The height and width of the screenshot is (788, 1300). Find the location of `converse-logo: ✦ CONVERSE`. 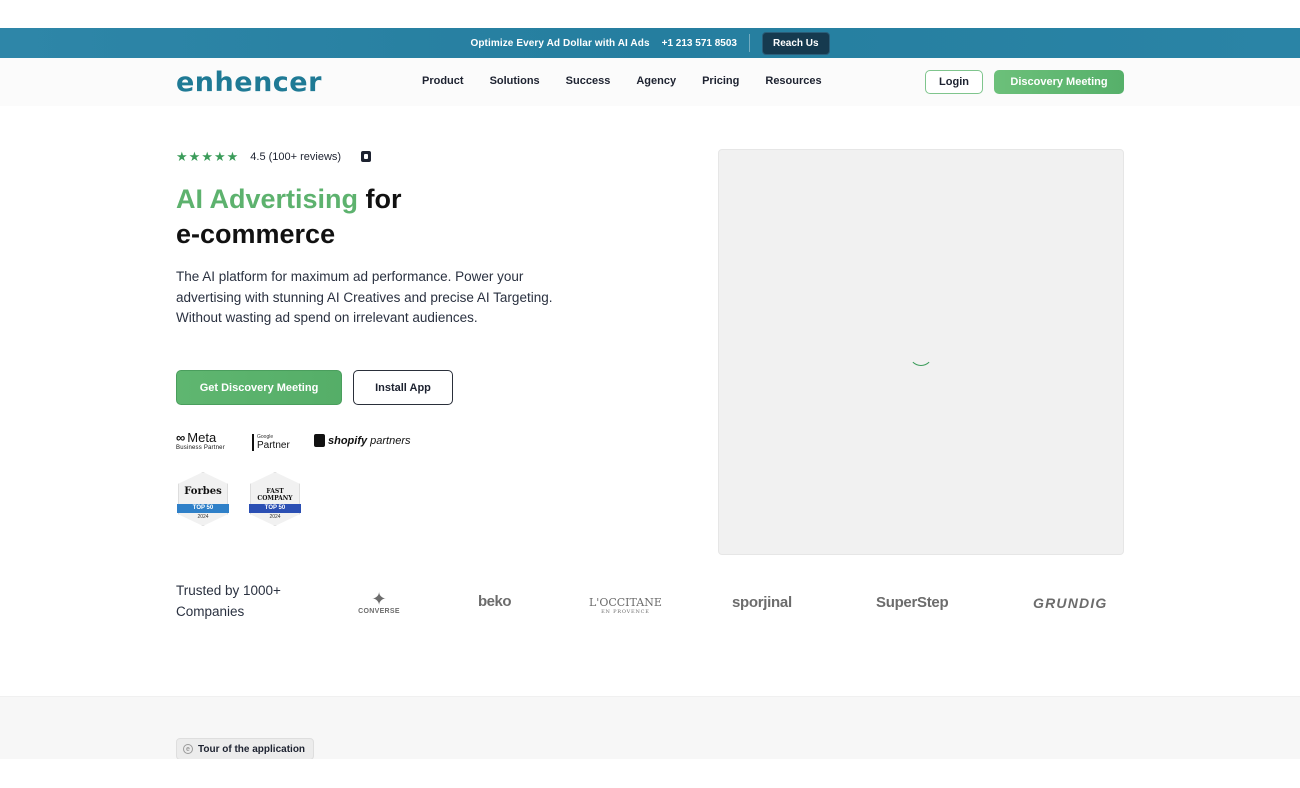

converse-logo: ✦ CONVERSE is located at coordinates (379, 602).